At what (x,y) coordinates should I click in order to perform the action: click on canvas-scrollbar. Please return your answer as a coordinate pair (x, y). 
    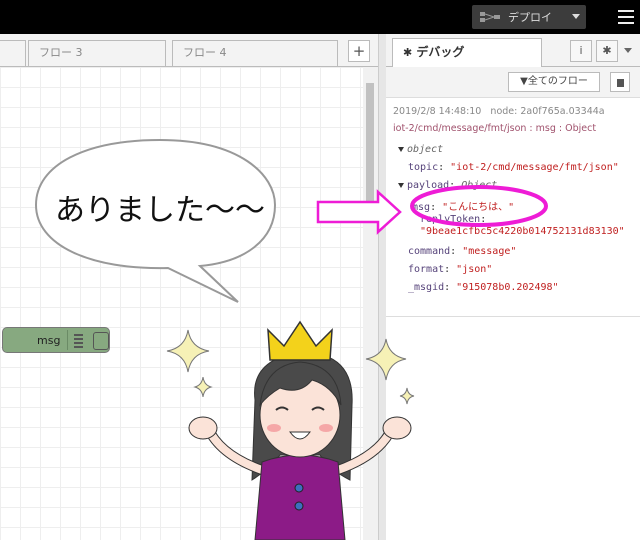
    Looking at the image, I should click on (370, 303).